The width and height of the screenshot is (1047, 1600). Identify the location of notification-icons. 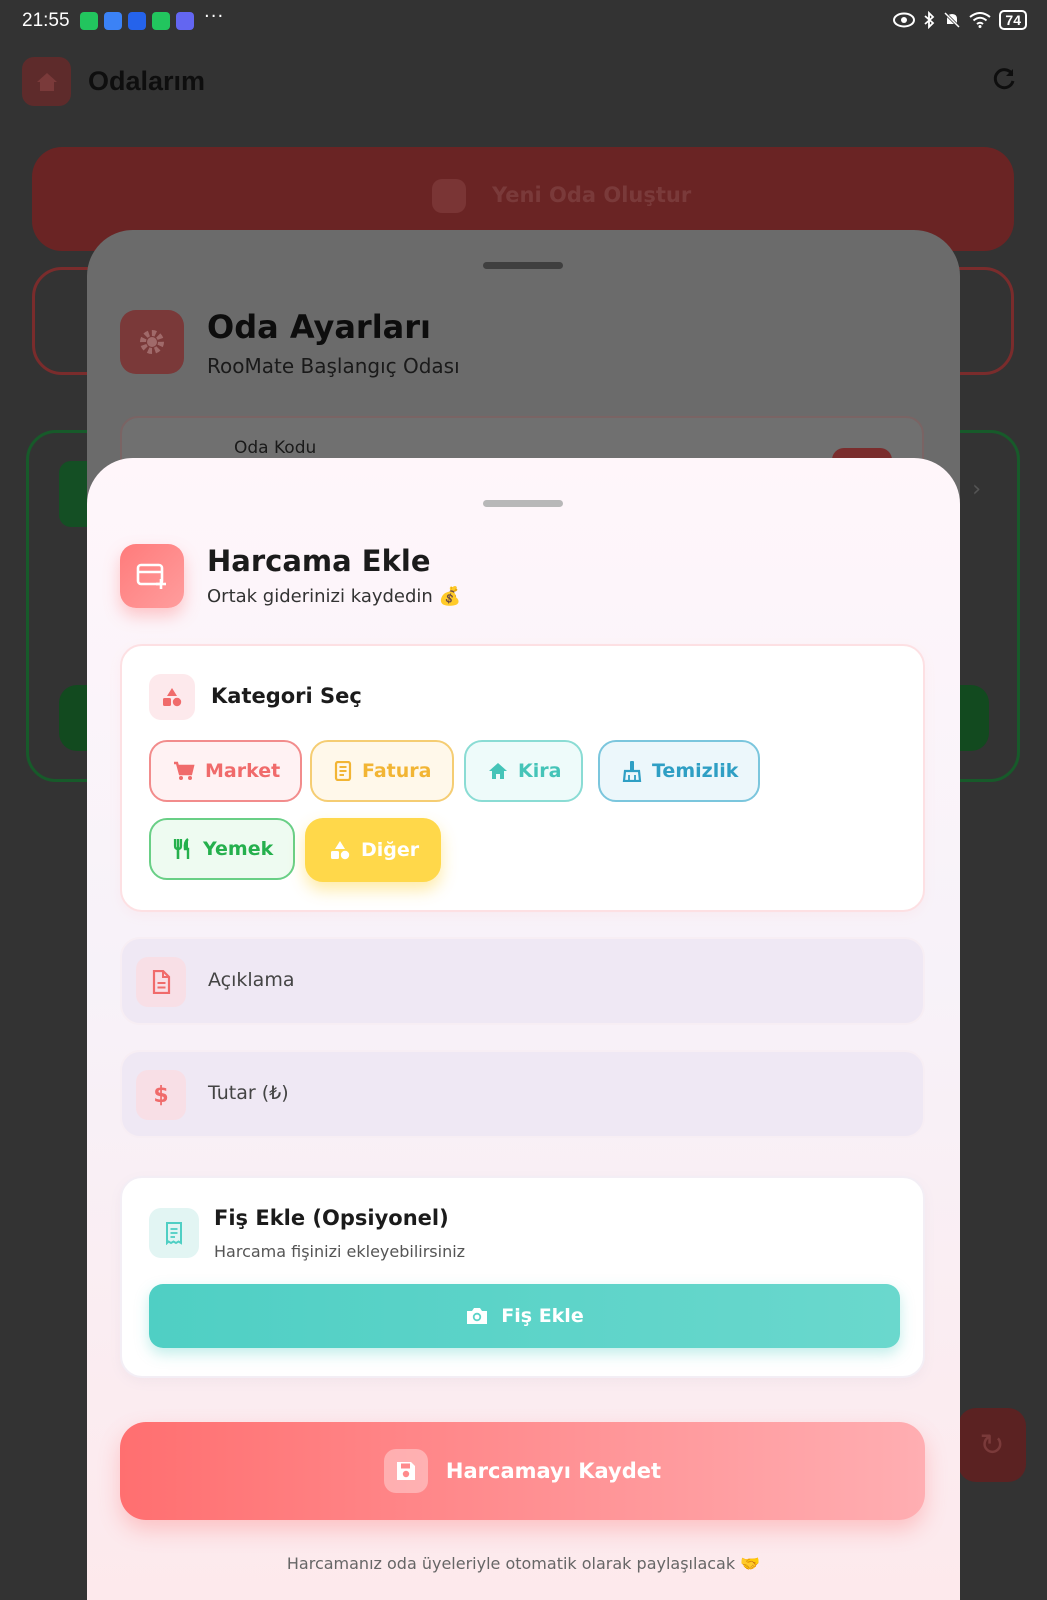
(137, 21).